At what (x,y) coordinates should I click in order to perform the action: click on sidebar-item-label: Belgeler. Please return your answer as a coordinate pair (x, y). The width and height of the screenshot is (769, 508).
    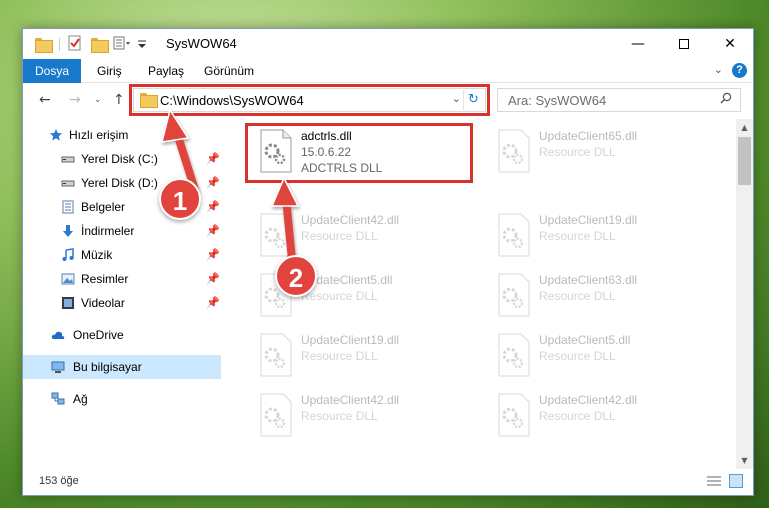
    Looking at the image, I should click on (103, 207).